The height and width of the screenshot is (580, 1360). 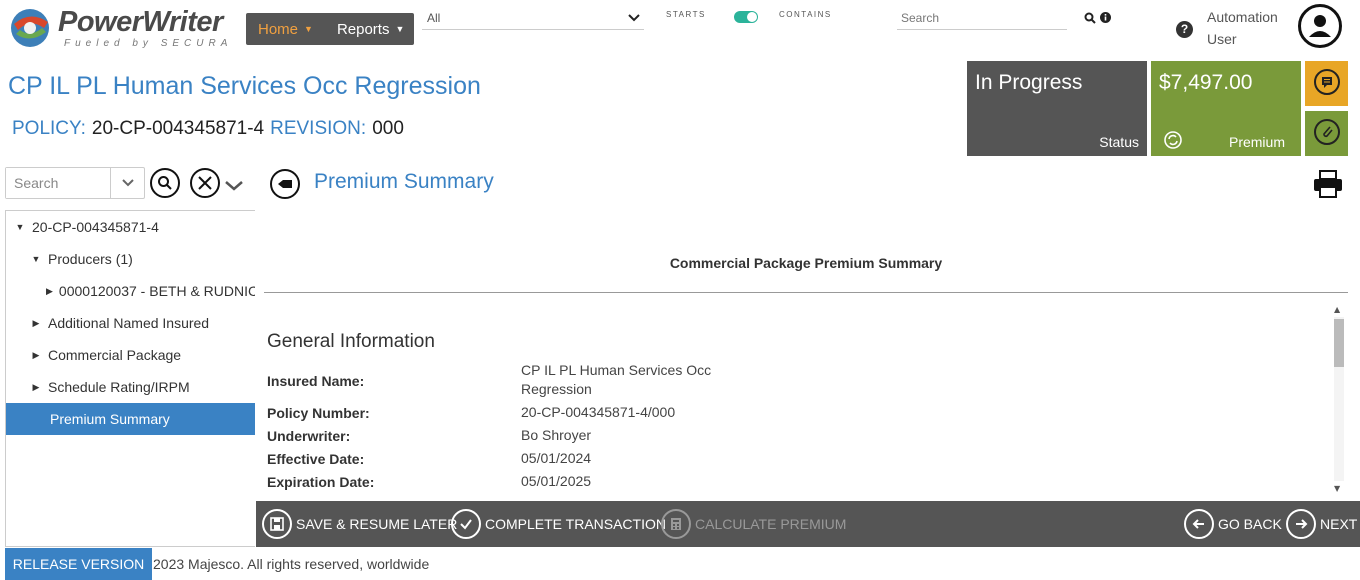 I want to click on release-version-button: RELEASE VERSION, so click(x=78, y=564).